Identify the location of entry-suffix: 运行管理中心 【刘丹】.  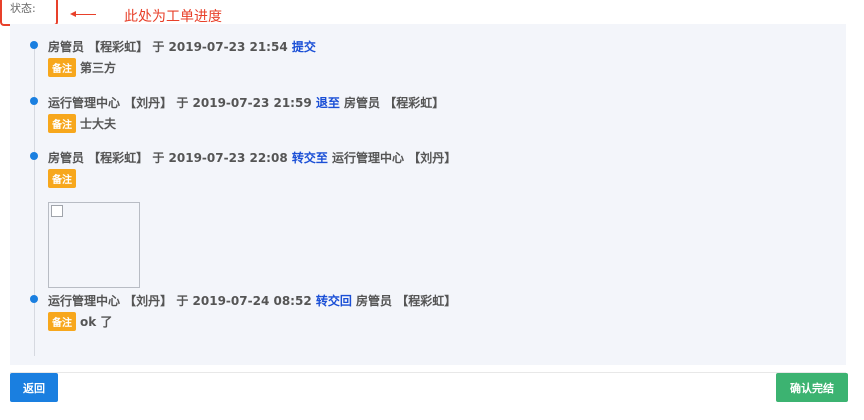
(392, 158).